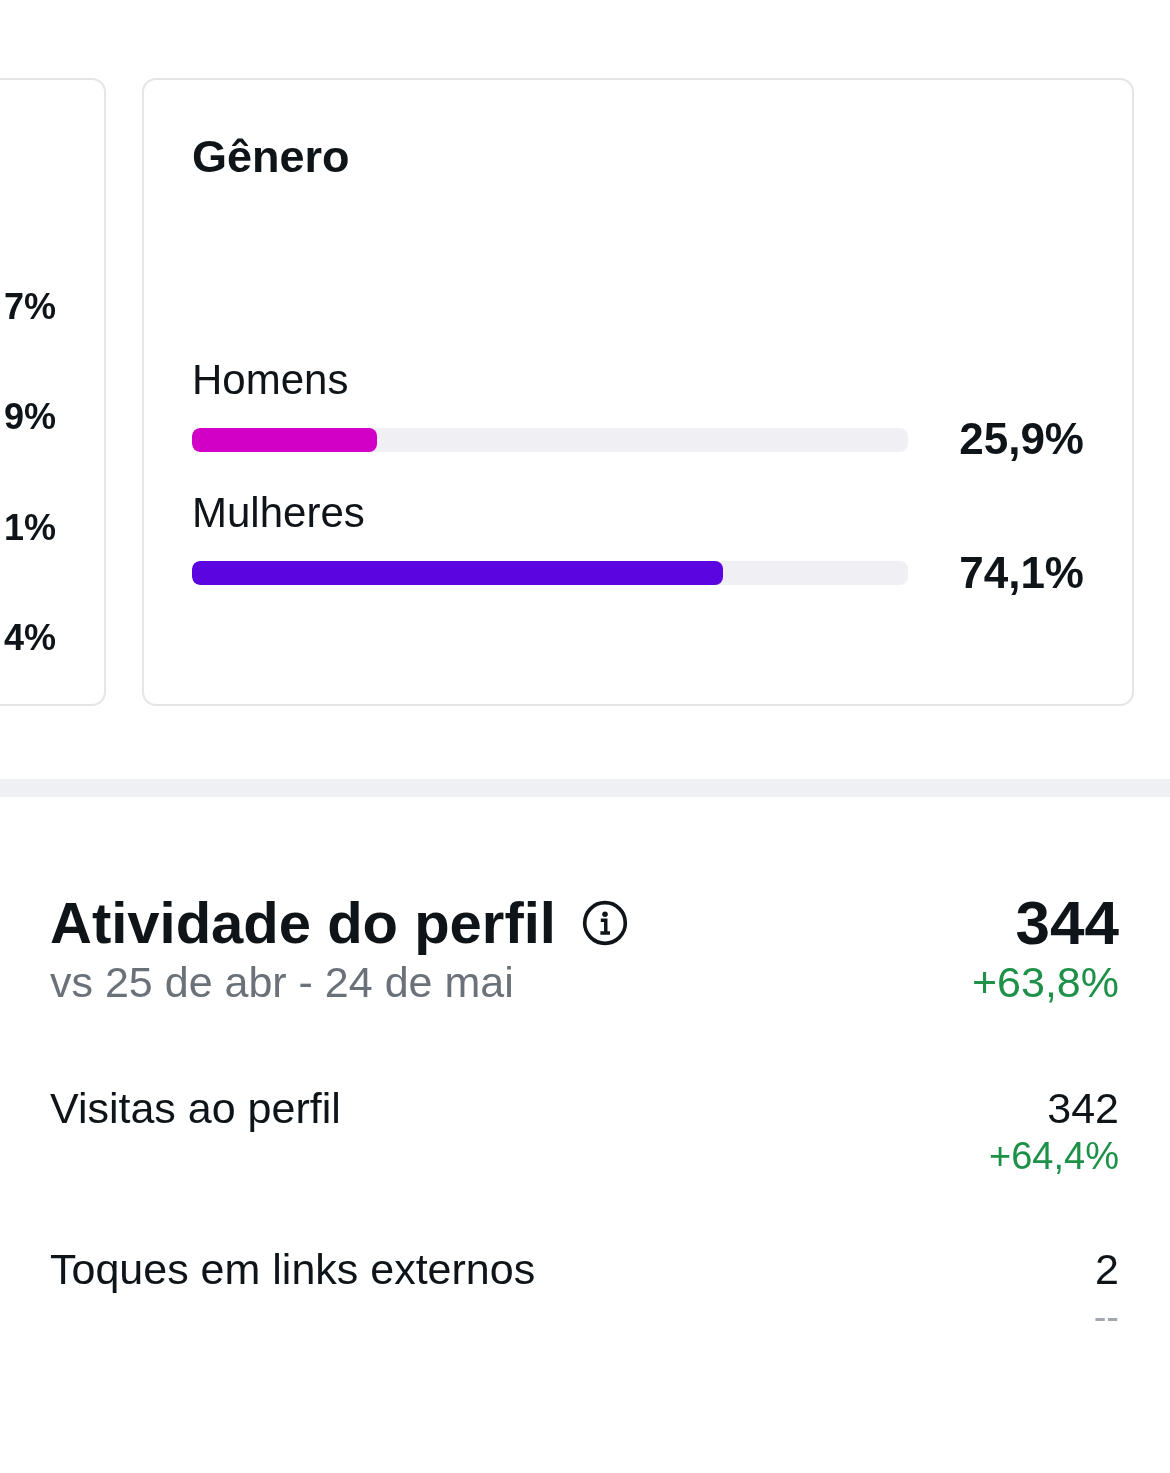 The width and height of the screenshot is (1170, 1473). What do you see at coordinates (1107, 1269) in the screenshot?
I see `metric-value: 2` at bounding box center [1107, 1269].